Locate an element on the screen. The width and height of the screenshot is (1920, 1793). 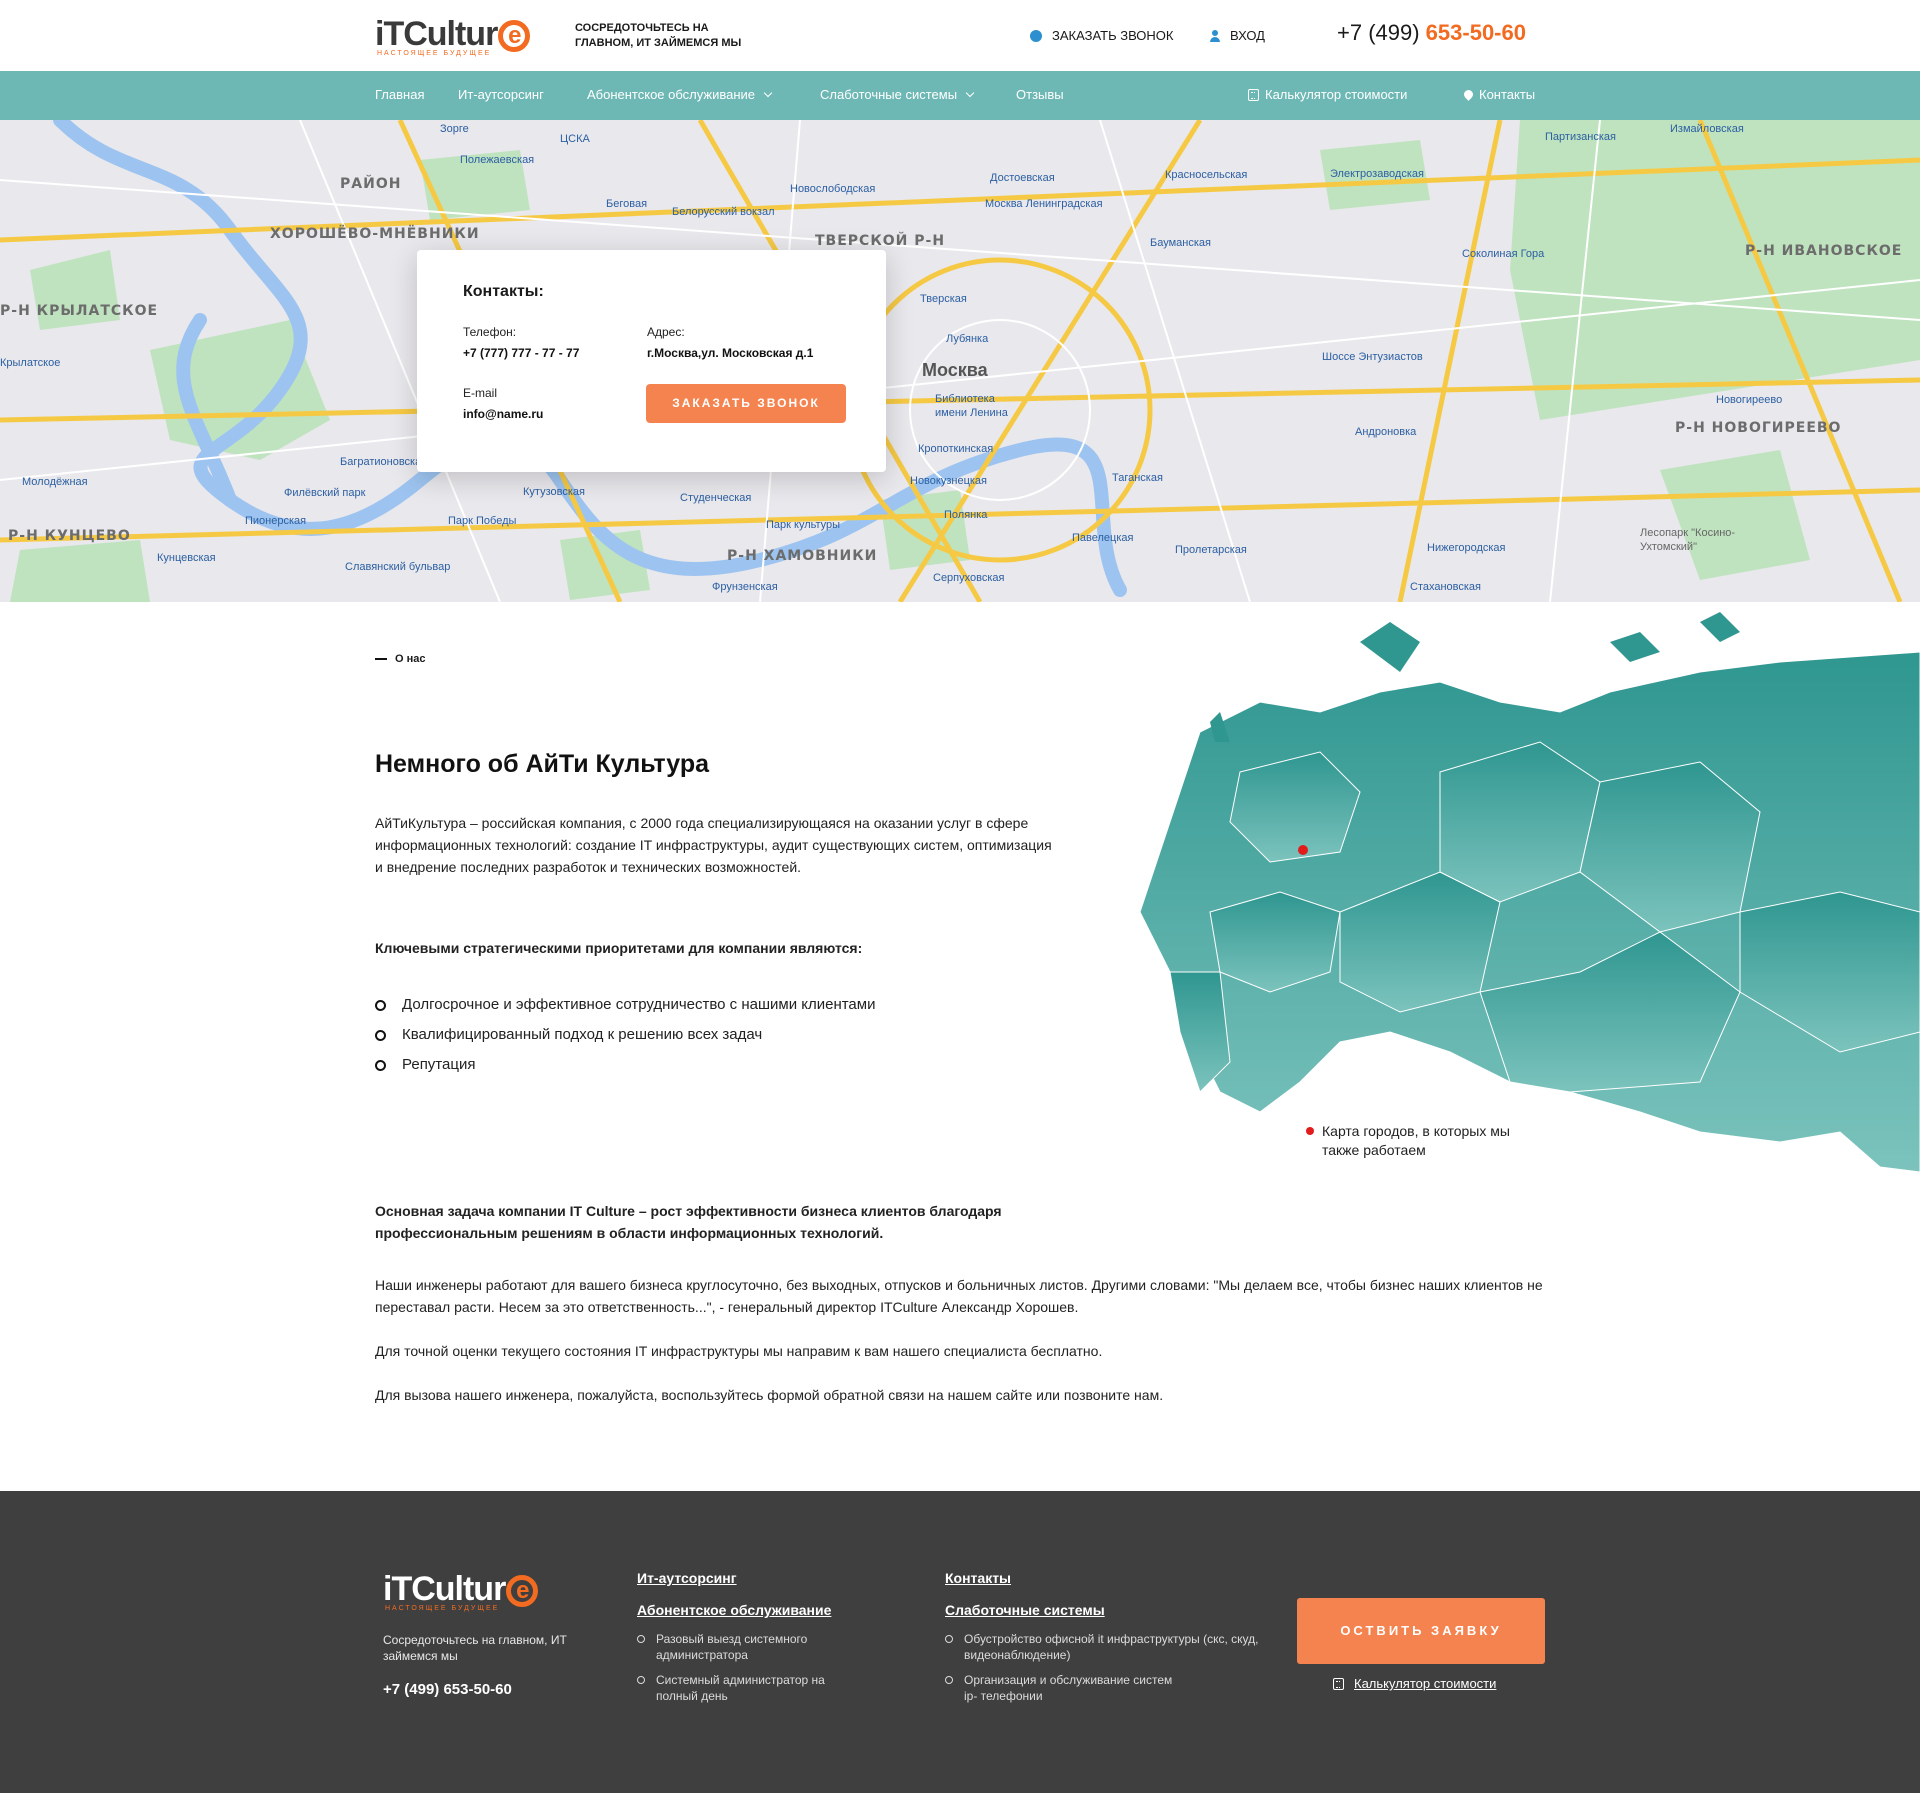
map-label: Соколиная Гора is located at coordinates (1503, 254).